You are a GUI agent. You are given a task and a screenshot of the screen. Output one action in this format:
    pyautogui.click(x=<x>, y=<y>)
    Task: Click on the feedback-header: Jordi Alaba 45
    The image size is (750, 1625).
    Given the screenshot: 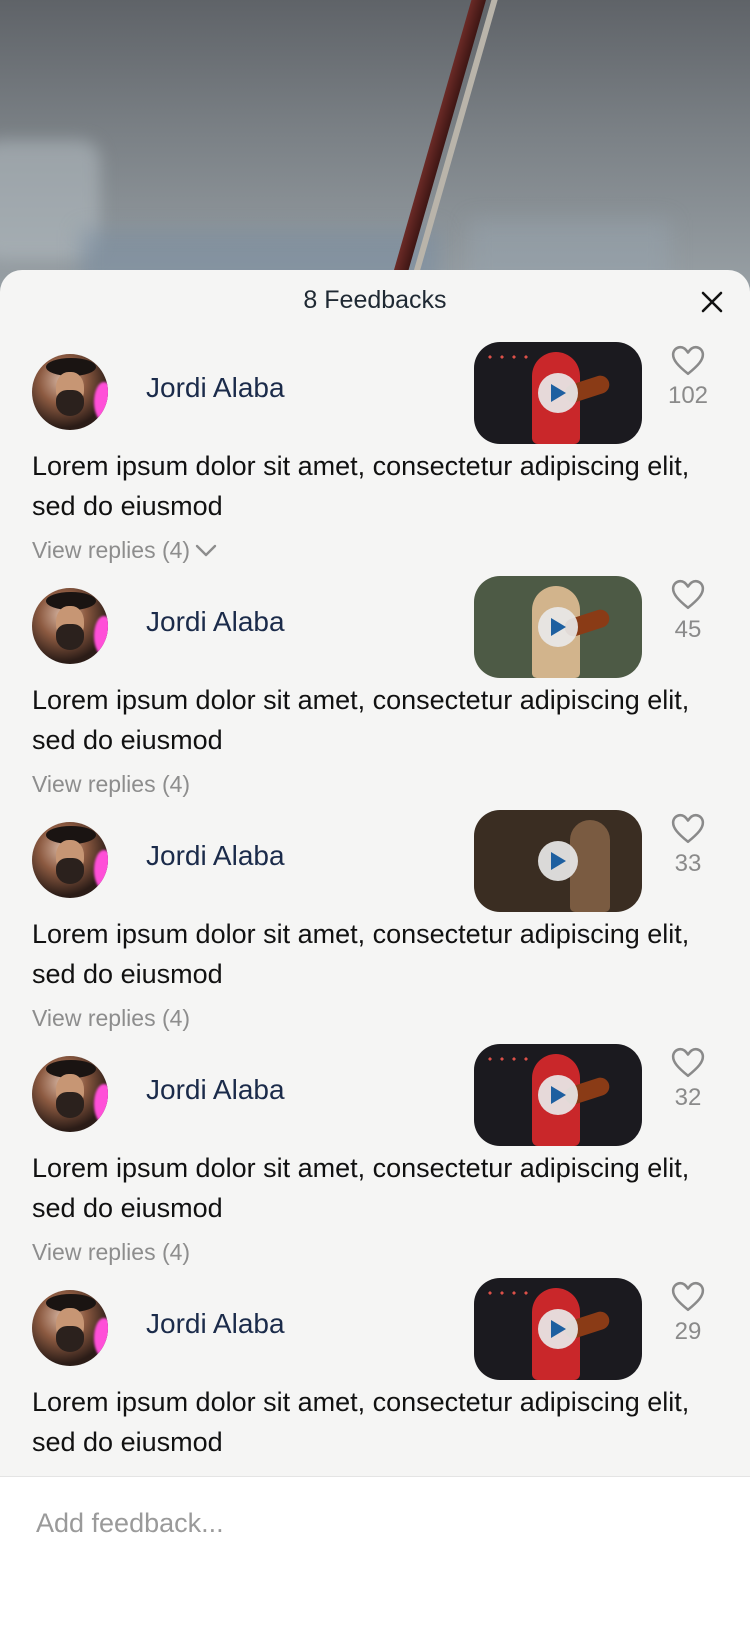 What is the action you would take?
    pyautogui.click(x=375, y=624)
    